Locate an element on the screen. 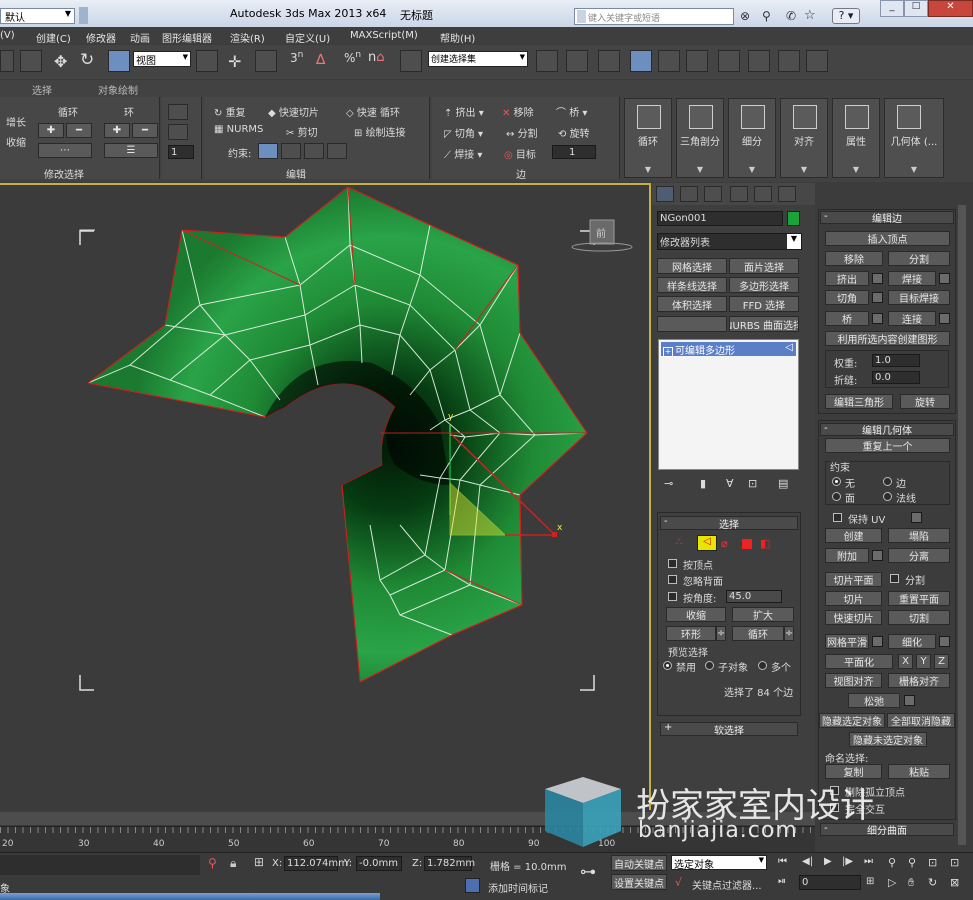 The height and width of the screenshot is (900, 973). goto-end-icon: ⏭ is located at coordinates (868, 861).